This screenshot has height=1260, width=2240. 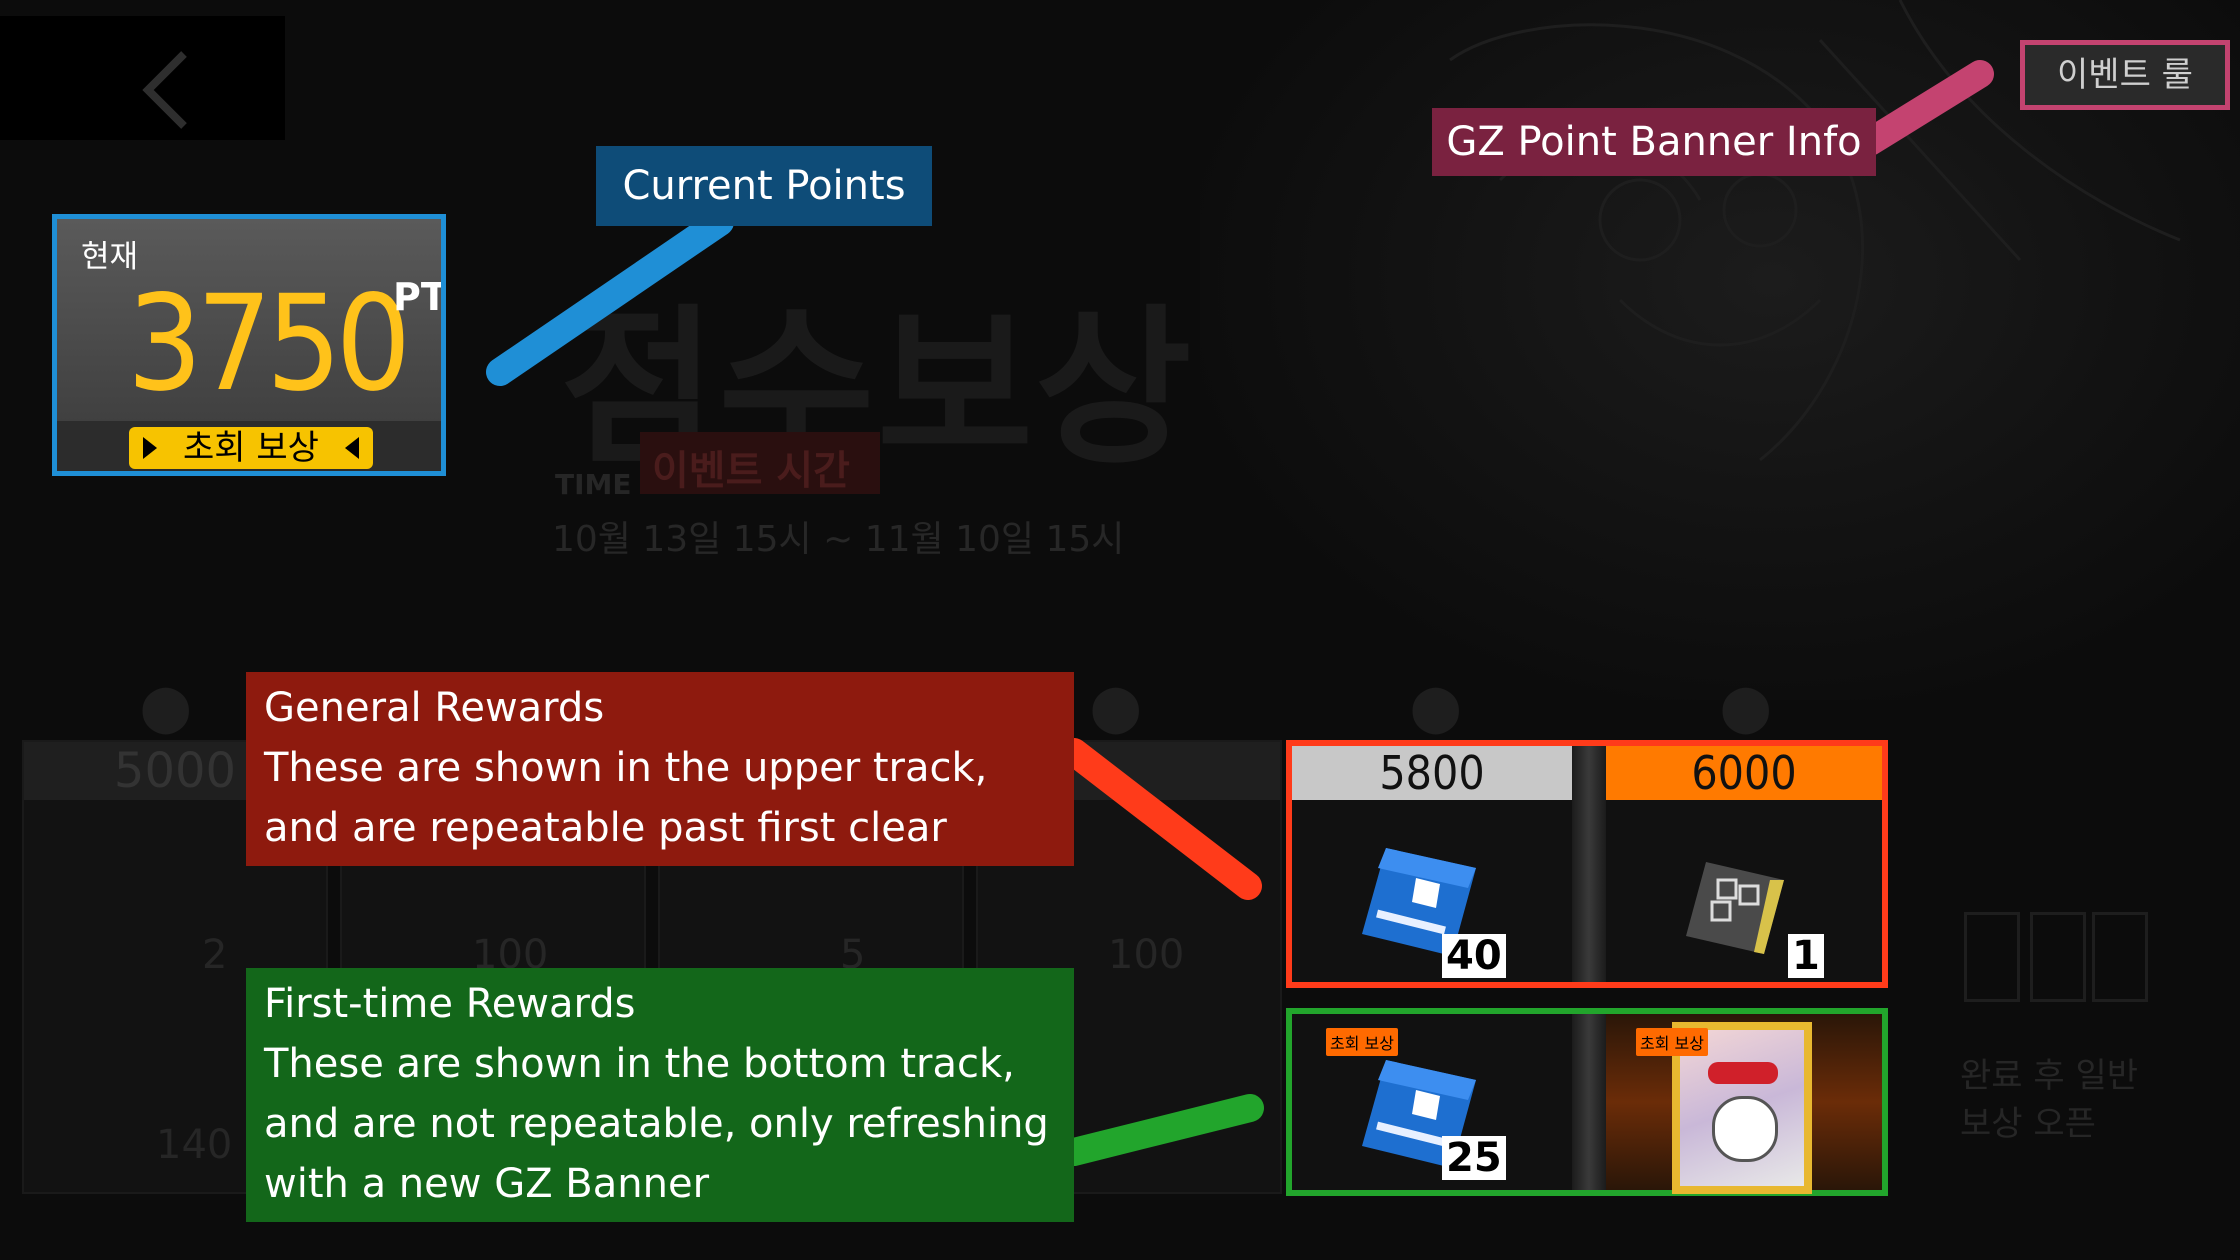 I want to click on gray-card-icon, so click(x=1735, y=908).